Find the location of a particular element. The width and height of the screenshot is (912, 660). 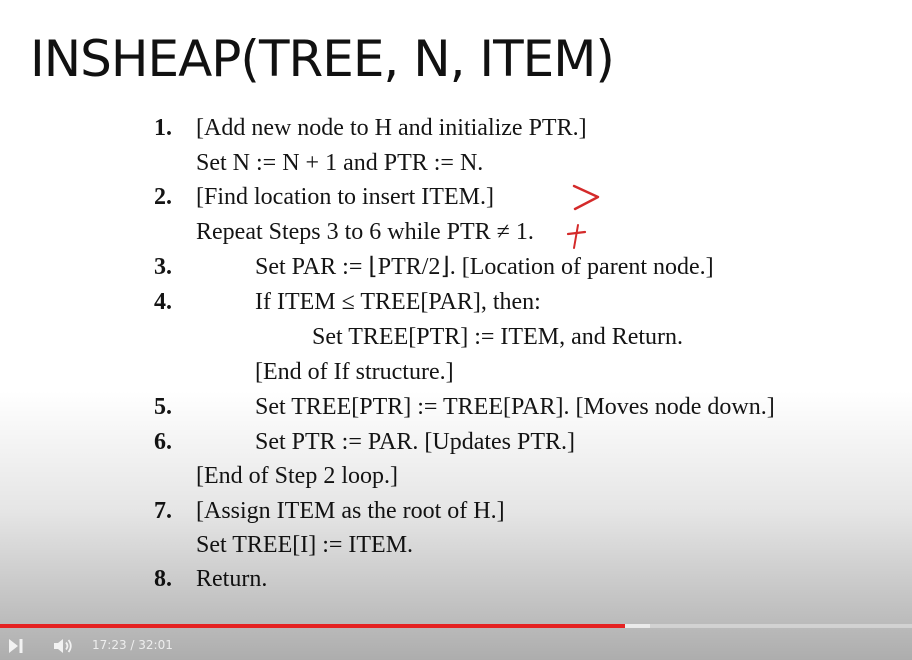

step-text: If ITEM ≤ TREE[PAR], then: is located at coordinates (398, 302).